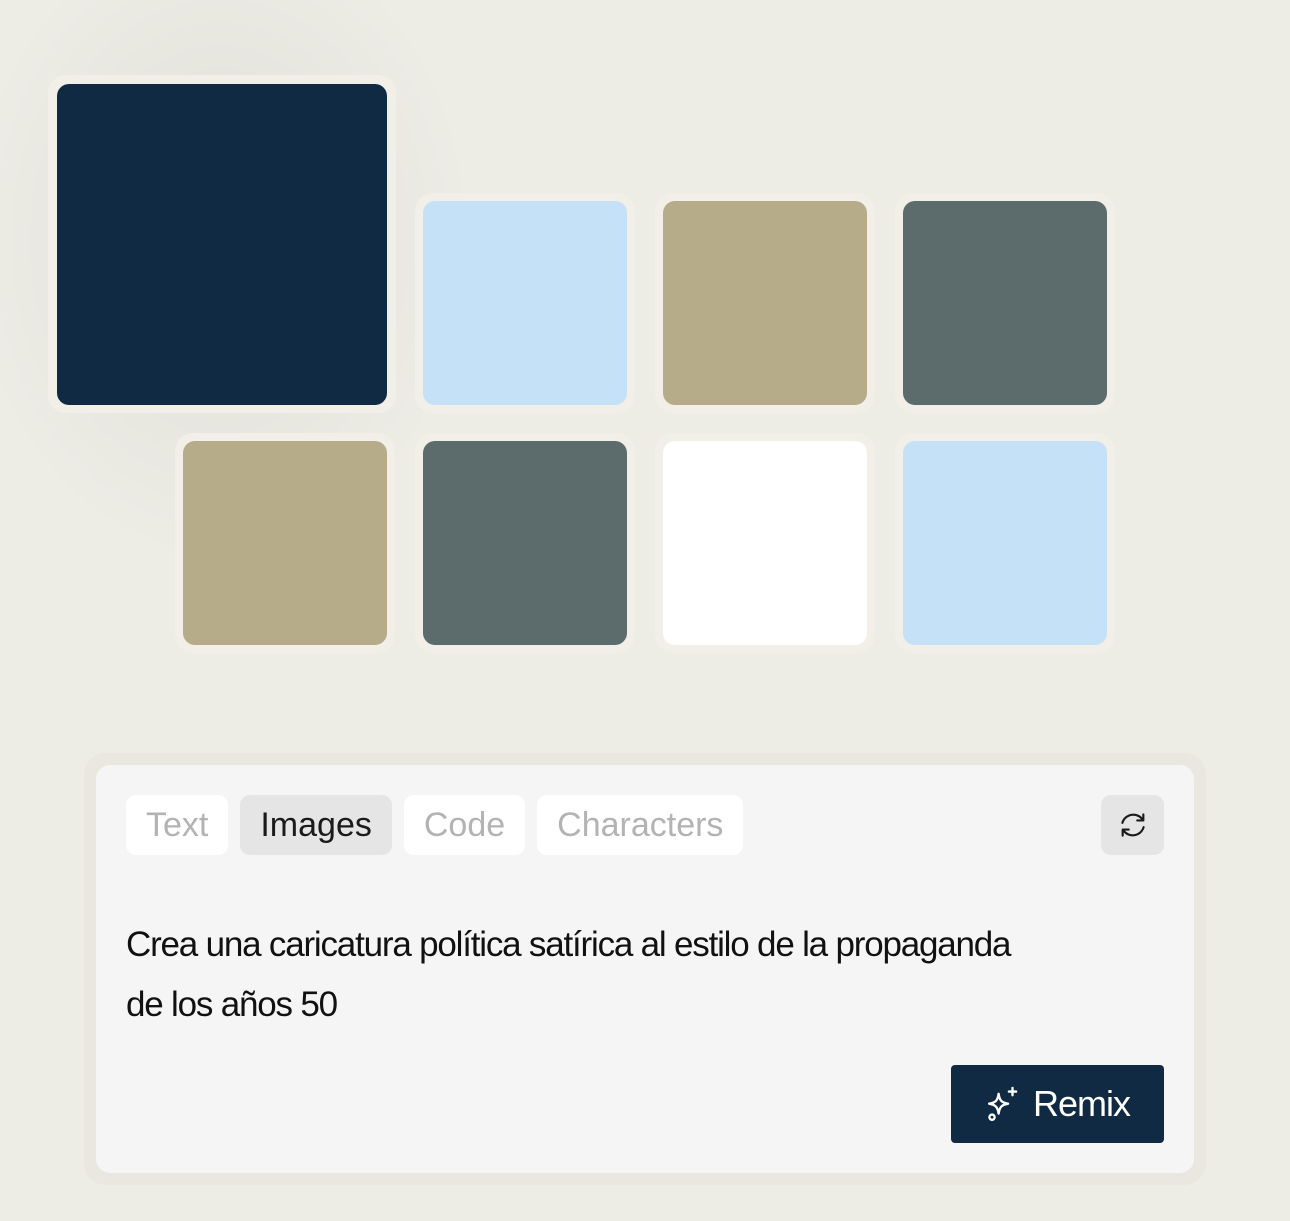  What do you see at coordinates (640, 825) in the screenshot?
I see `tab-characters: Characters` at bounding box center [640, 825].